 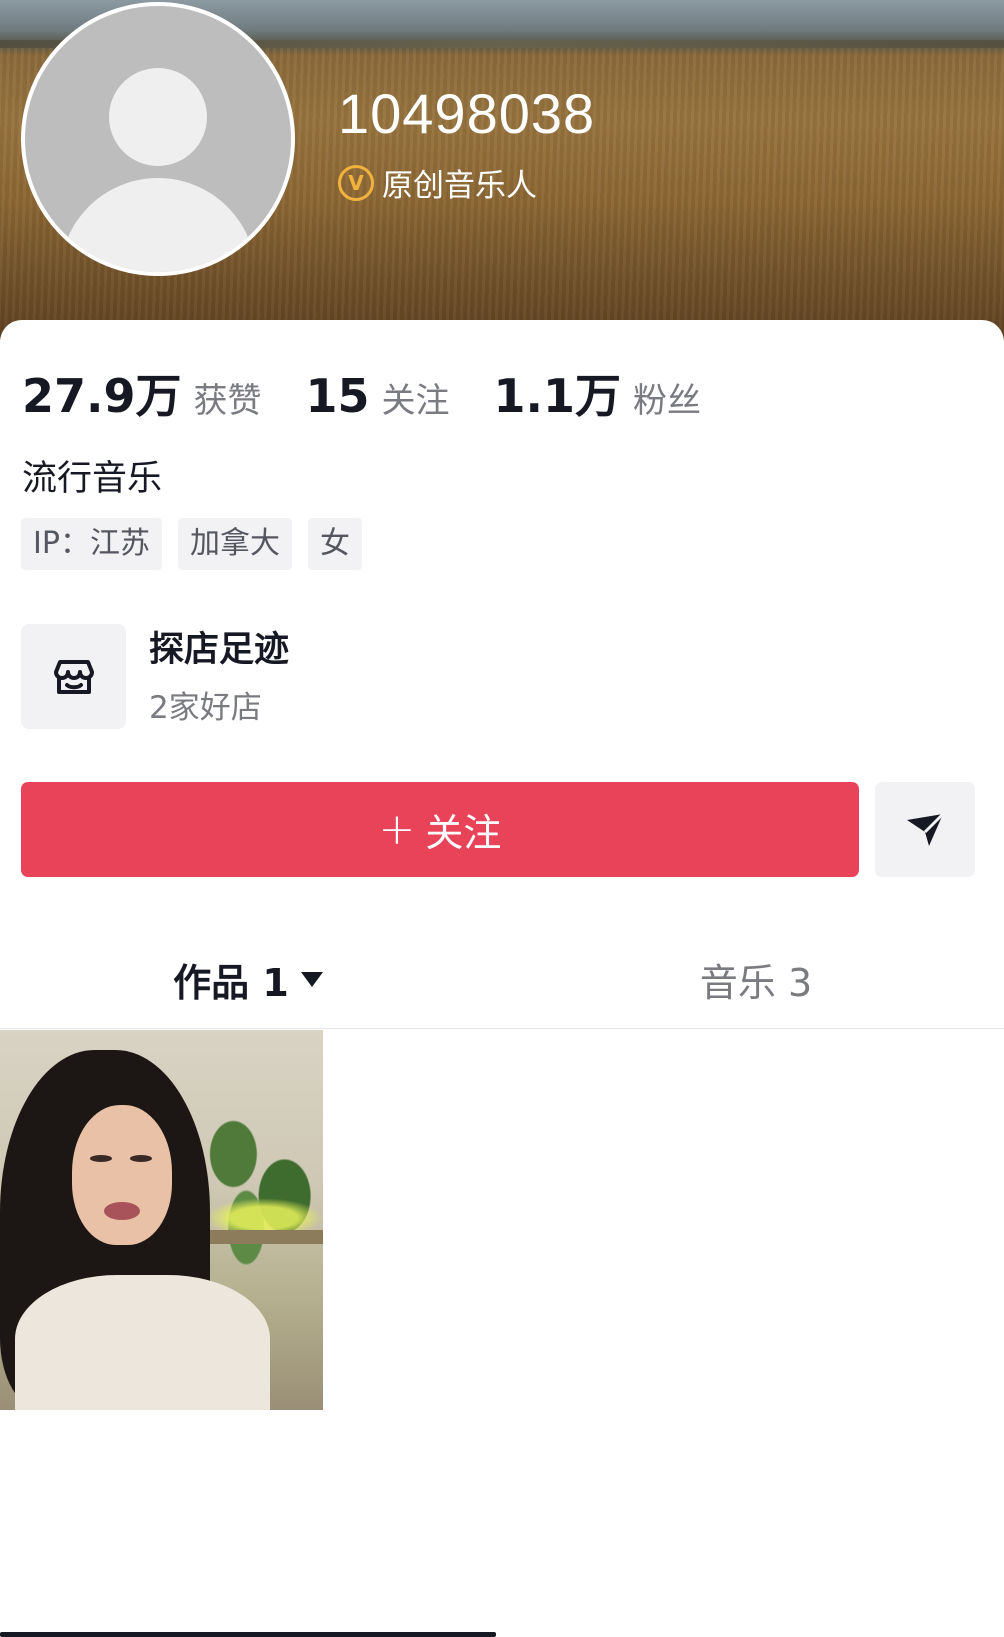 What do you see at coordinates (334, 544) in the screenshot?
I see `tag-gender: 女` at bounding box center [334, 544].